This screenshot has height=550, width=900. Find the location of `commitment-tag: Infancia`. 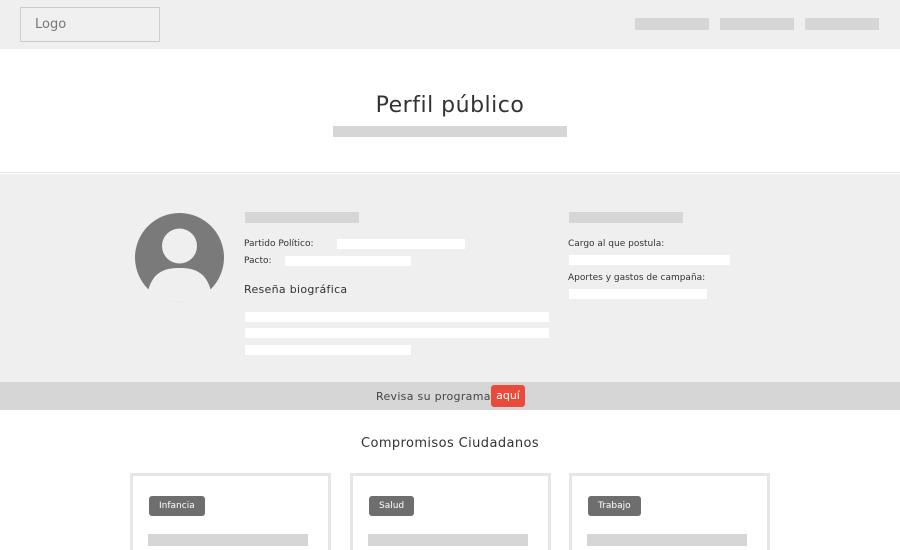

commitment-tag: Infancia is located at coordinates (177, 506).